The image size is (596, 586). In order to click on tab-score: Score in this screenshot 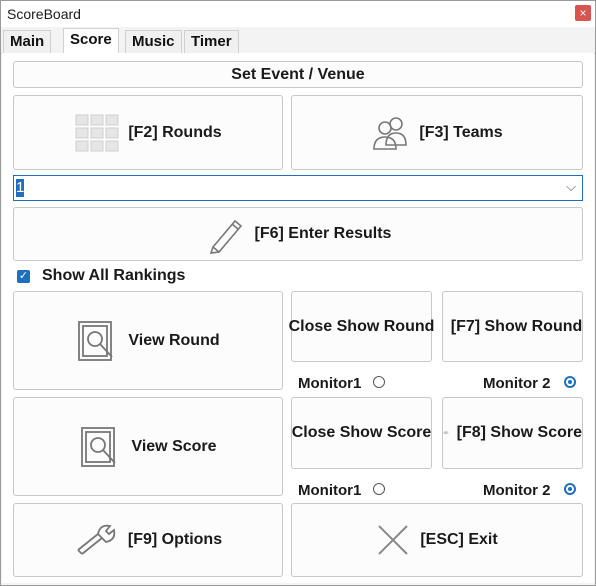, I will do `click(91, 41)`.